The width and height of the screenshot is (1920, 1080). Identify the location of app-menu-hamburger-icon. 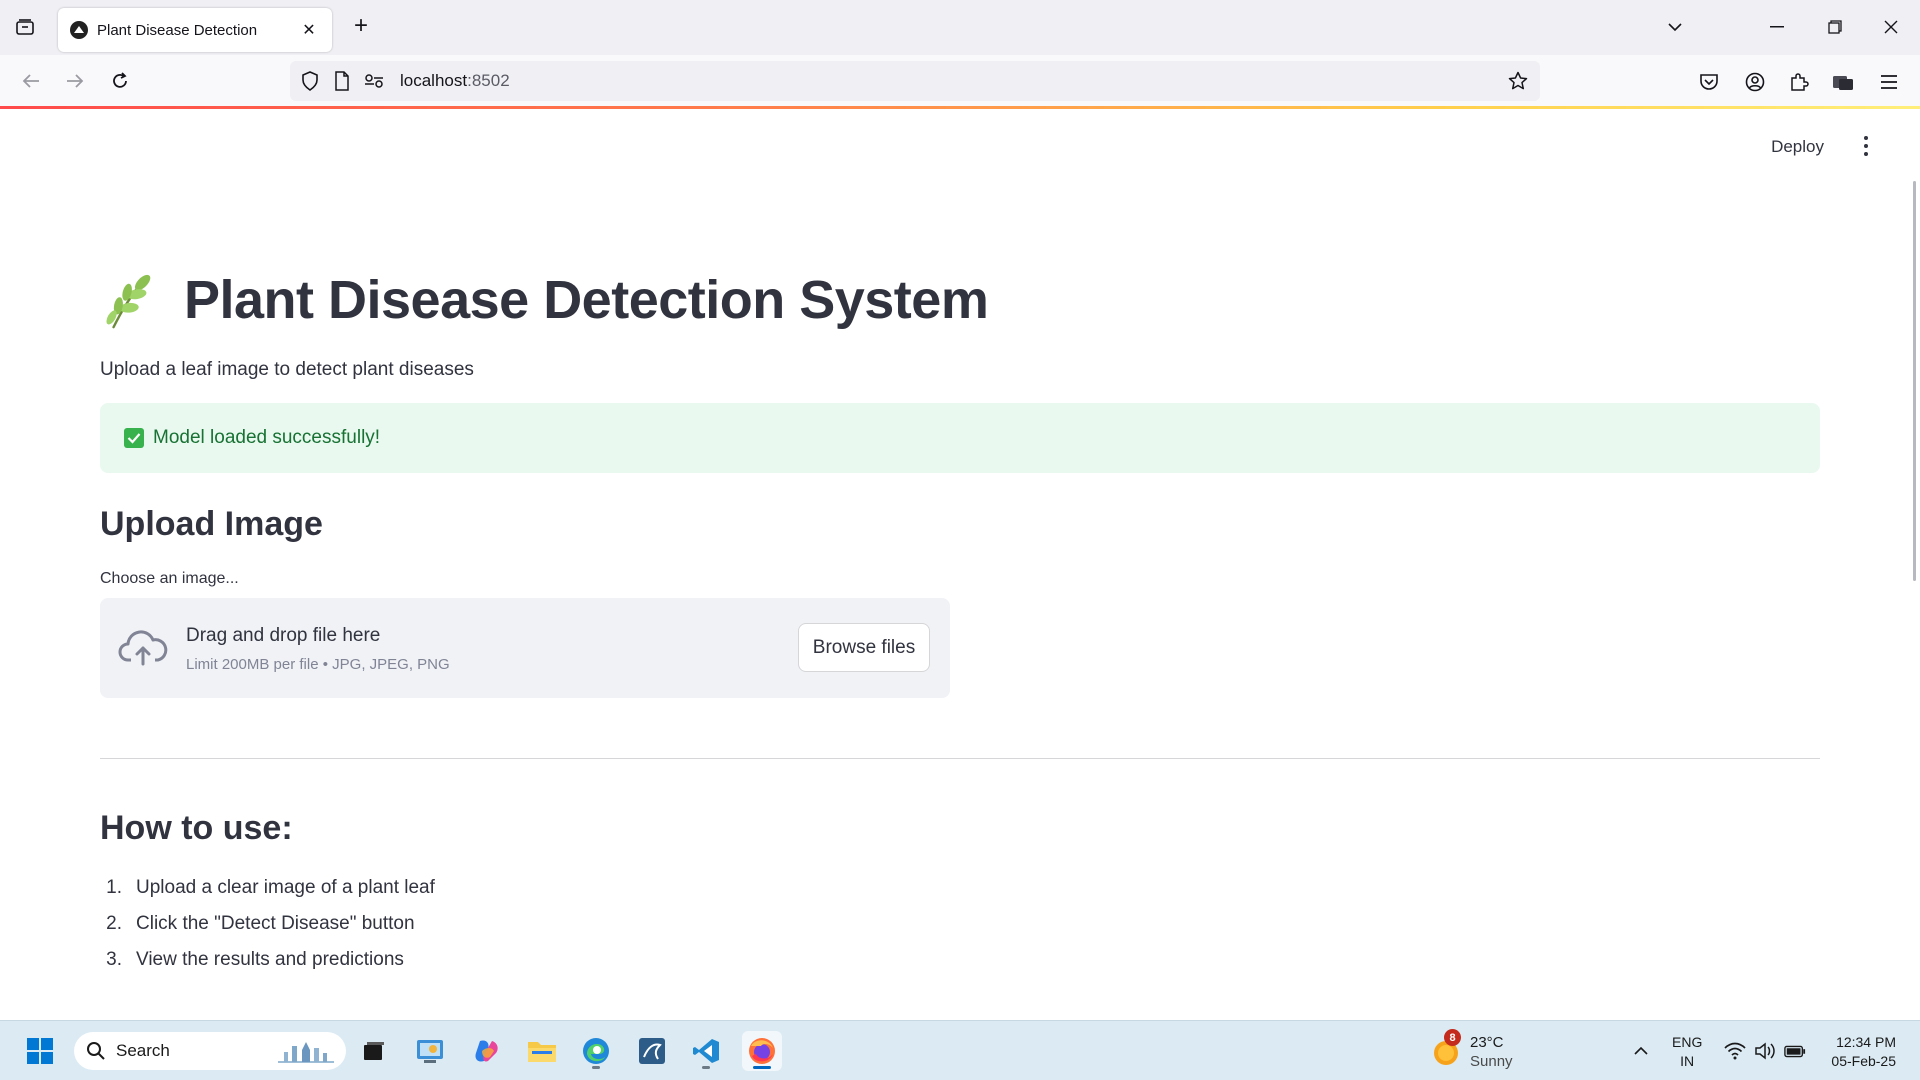
(1889, 82).